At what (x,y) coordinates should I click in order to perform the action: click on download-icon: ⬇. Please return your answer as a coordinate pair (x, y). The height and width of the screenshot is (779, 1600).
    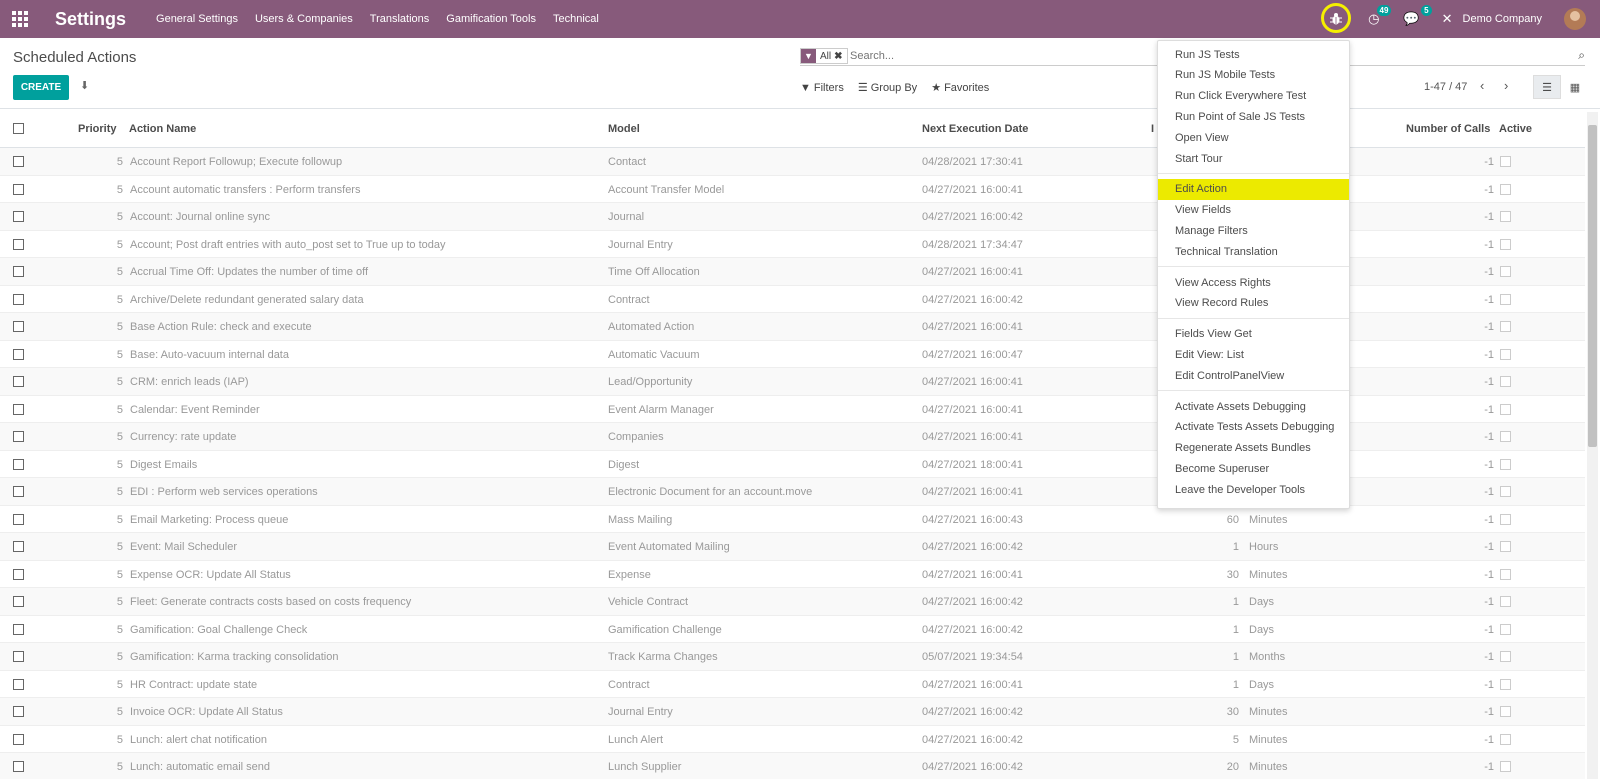
    Looking at the image, I should click on (84, 85).